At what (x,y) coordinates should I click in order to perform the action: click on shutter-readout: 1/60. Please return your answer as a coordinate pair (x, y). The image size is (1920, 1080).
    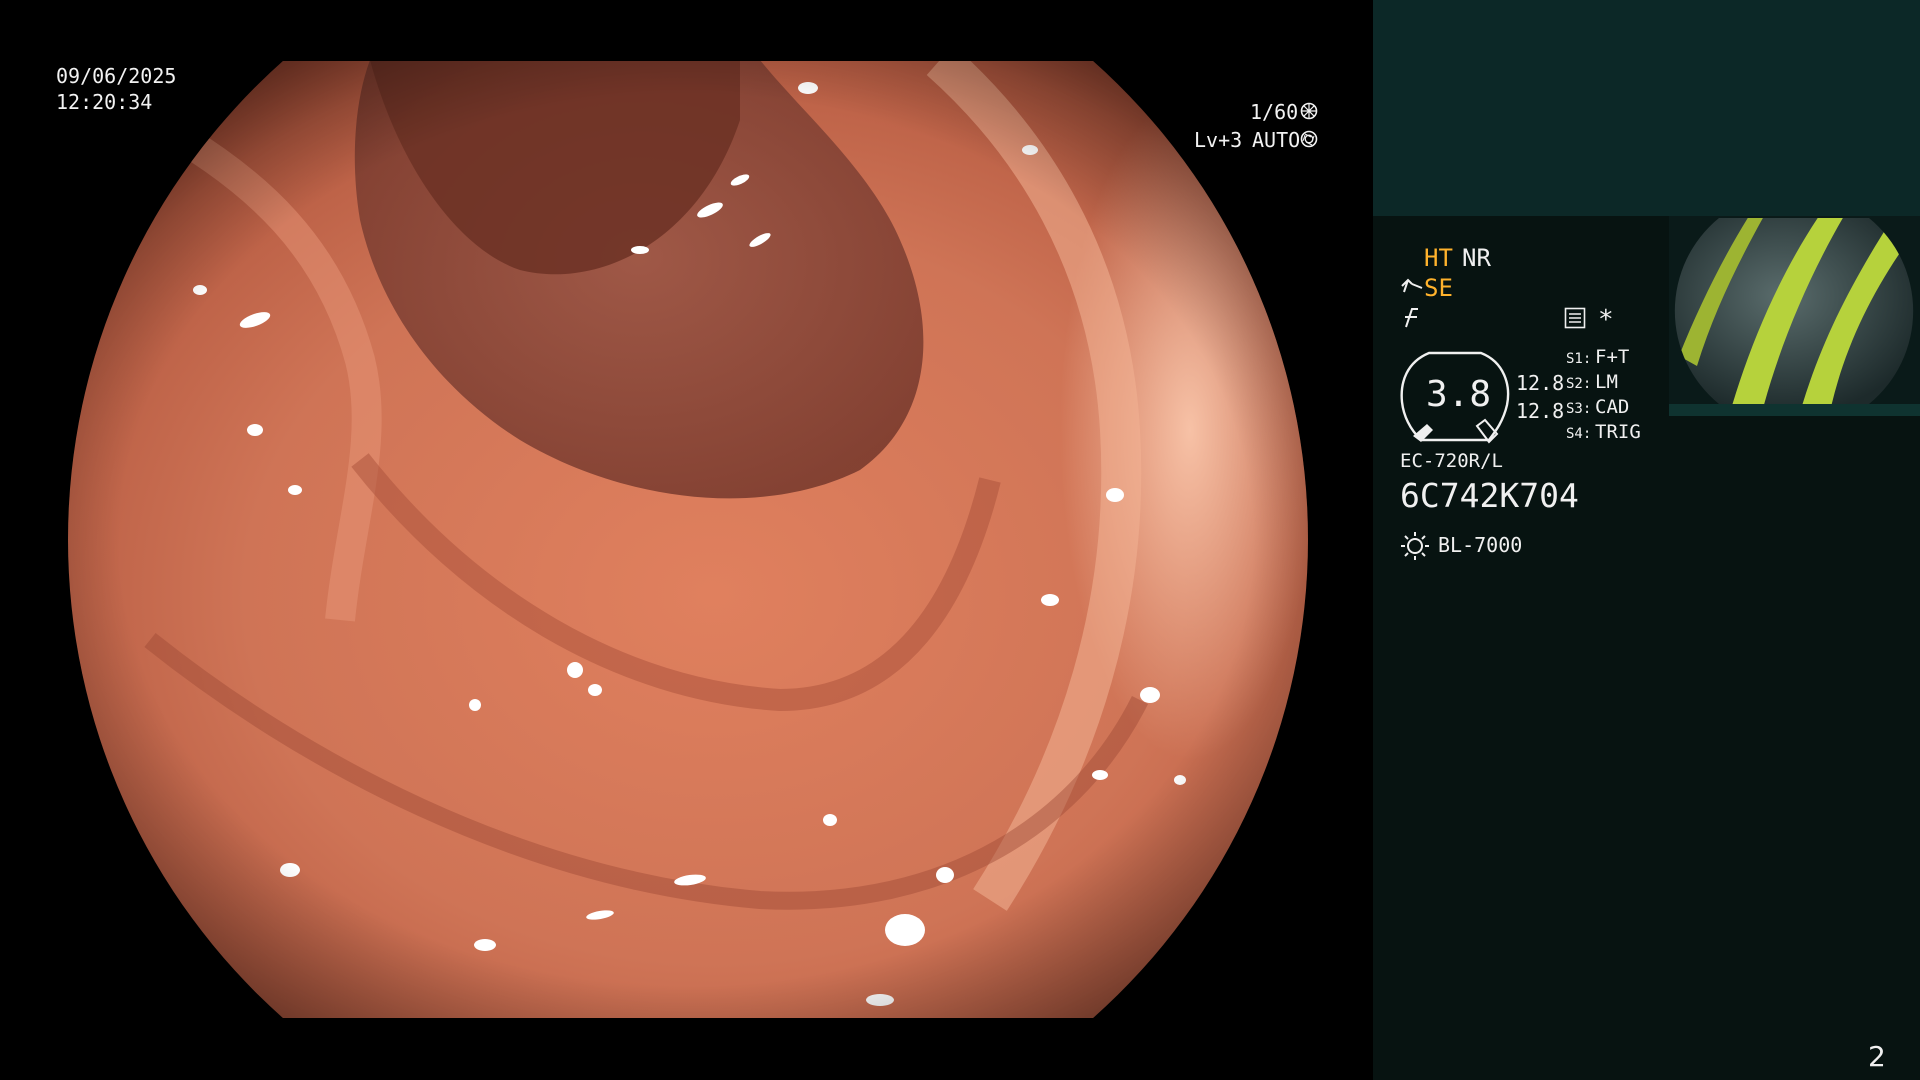
    Looking at the image, I should click on (1274, 112).